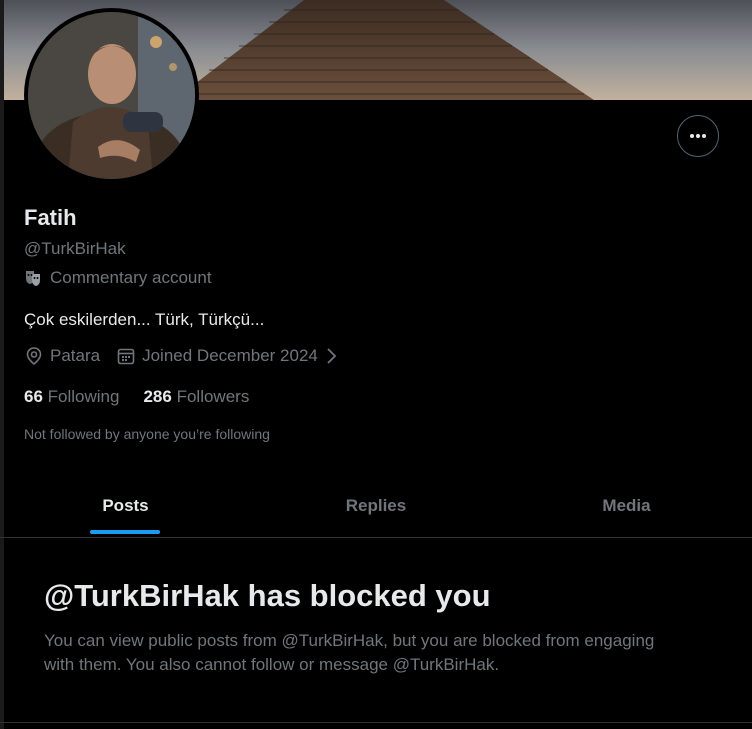 This screenshot has height=729, width=752. Describe the element at coordinates (267, 595) in the screenshot. I see `blocked-title: @TurkBirHak has blocked you` at that location.